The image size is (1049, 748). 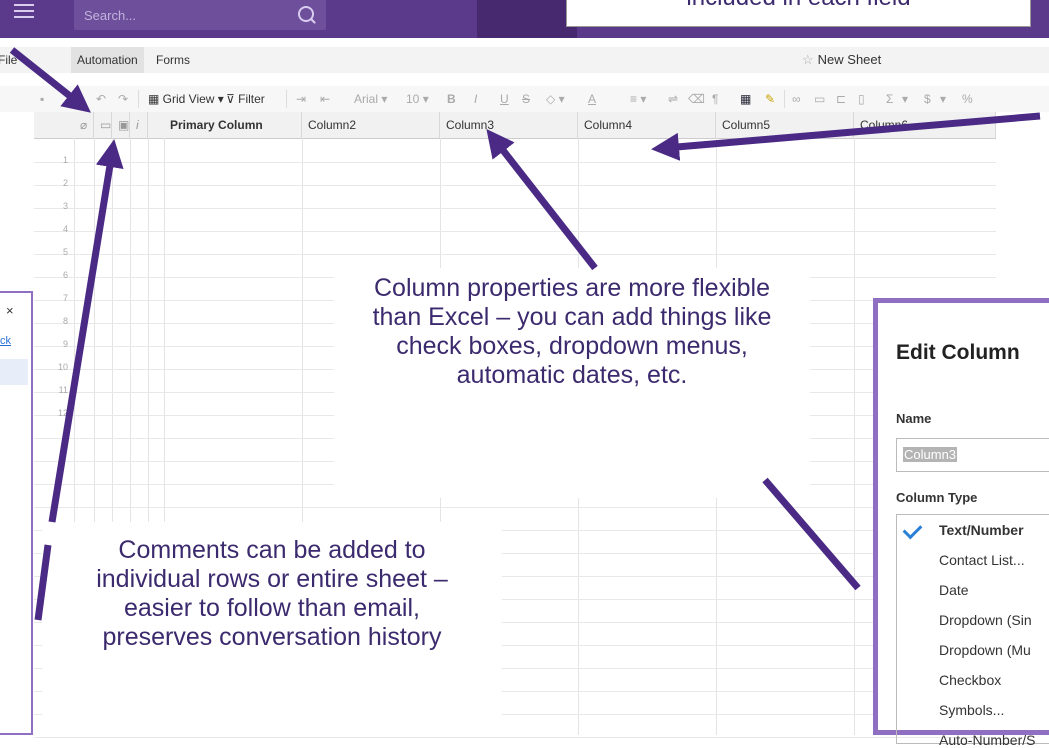 I want to click on left-side-panel: × ck, so click(x=16, y=513).